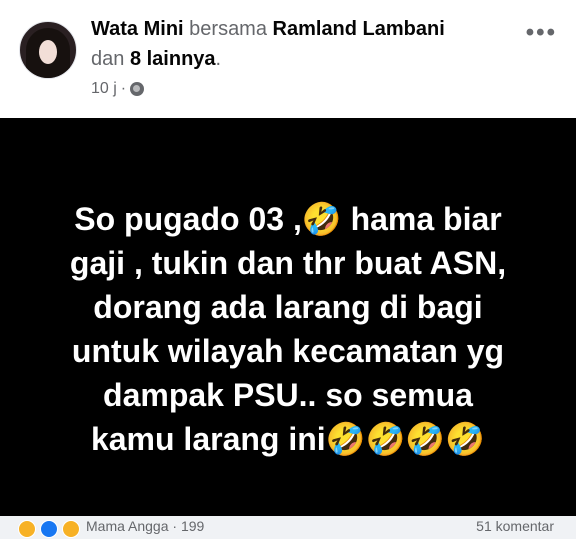 The image size is (576, 539). Describe the element at coordinates (218, 59) in the screenshot. I see `period-text: .` at that location.